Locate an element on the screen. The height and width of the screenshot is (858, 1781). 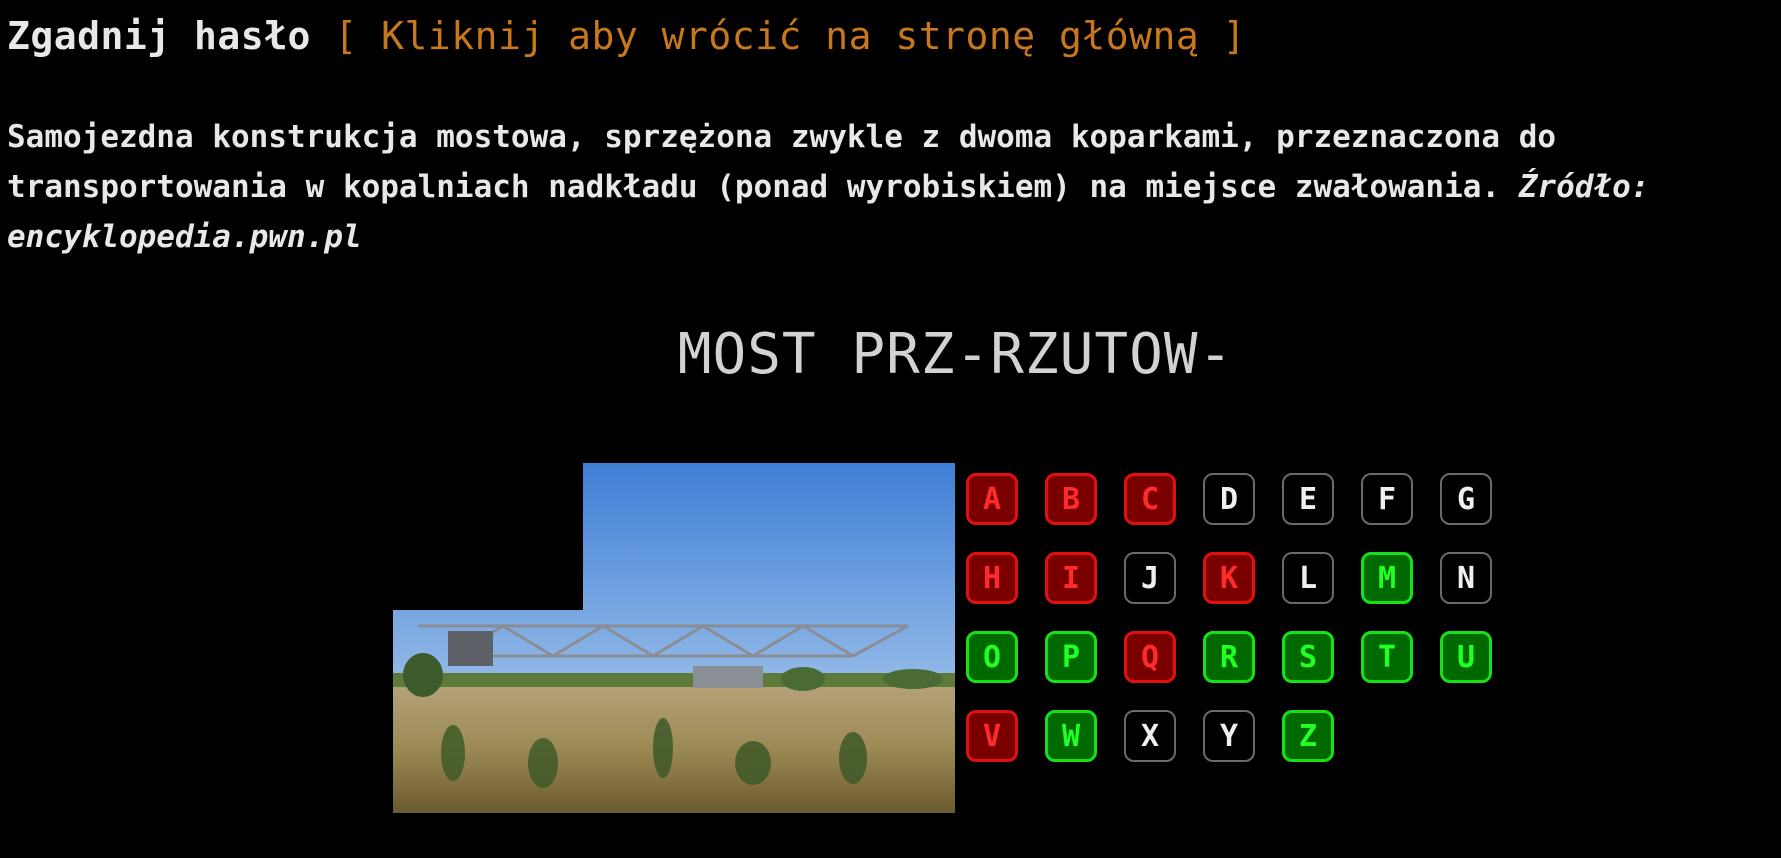
letter-key-g: G is located at coordinates (1466, 499).